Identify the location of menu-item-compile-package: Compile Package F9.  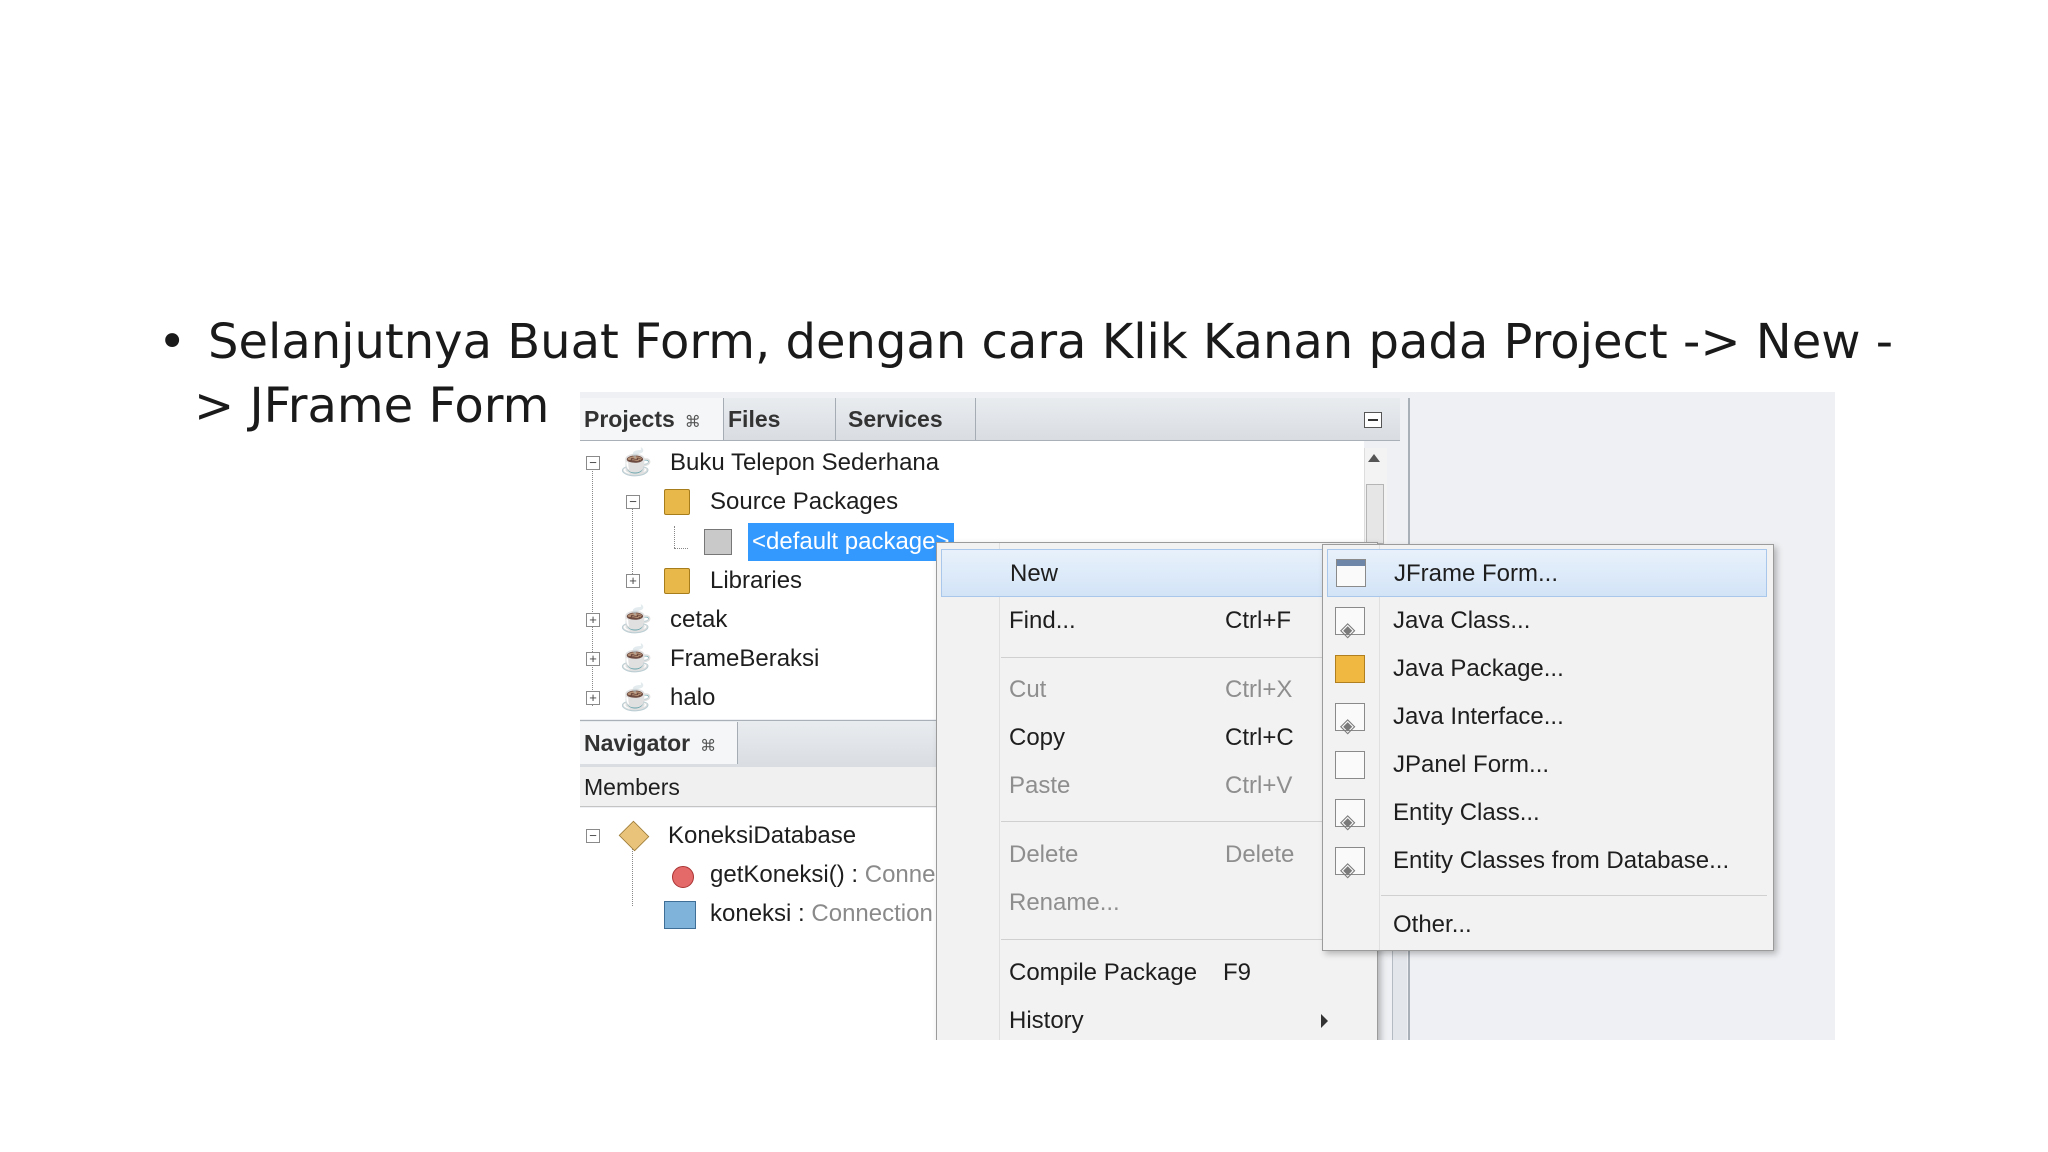
(1152, 973).